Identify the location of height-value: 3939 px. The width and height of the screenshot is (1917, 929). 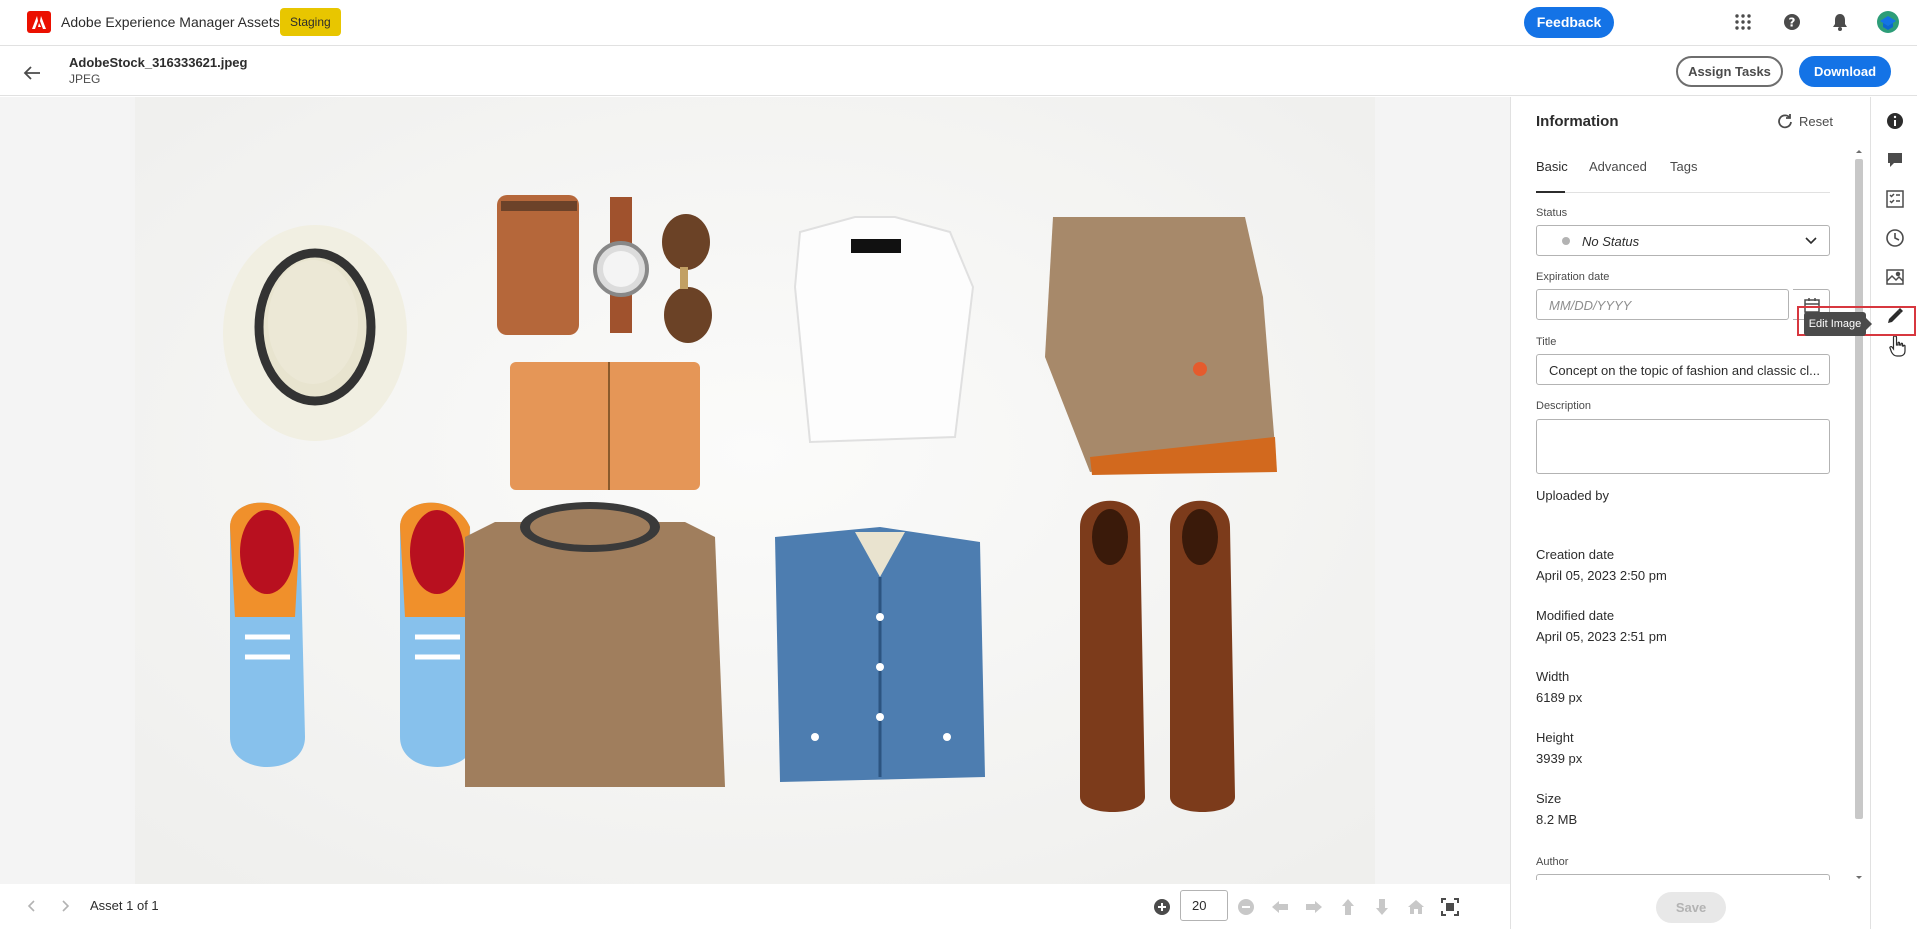
(1559, 758).